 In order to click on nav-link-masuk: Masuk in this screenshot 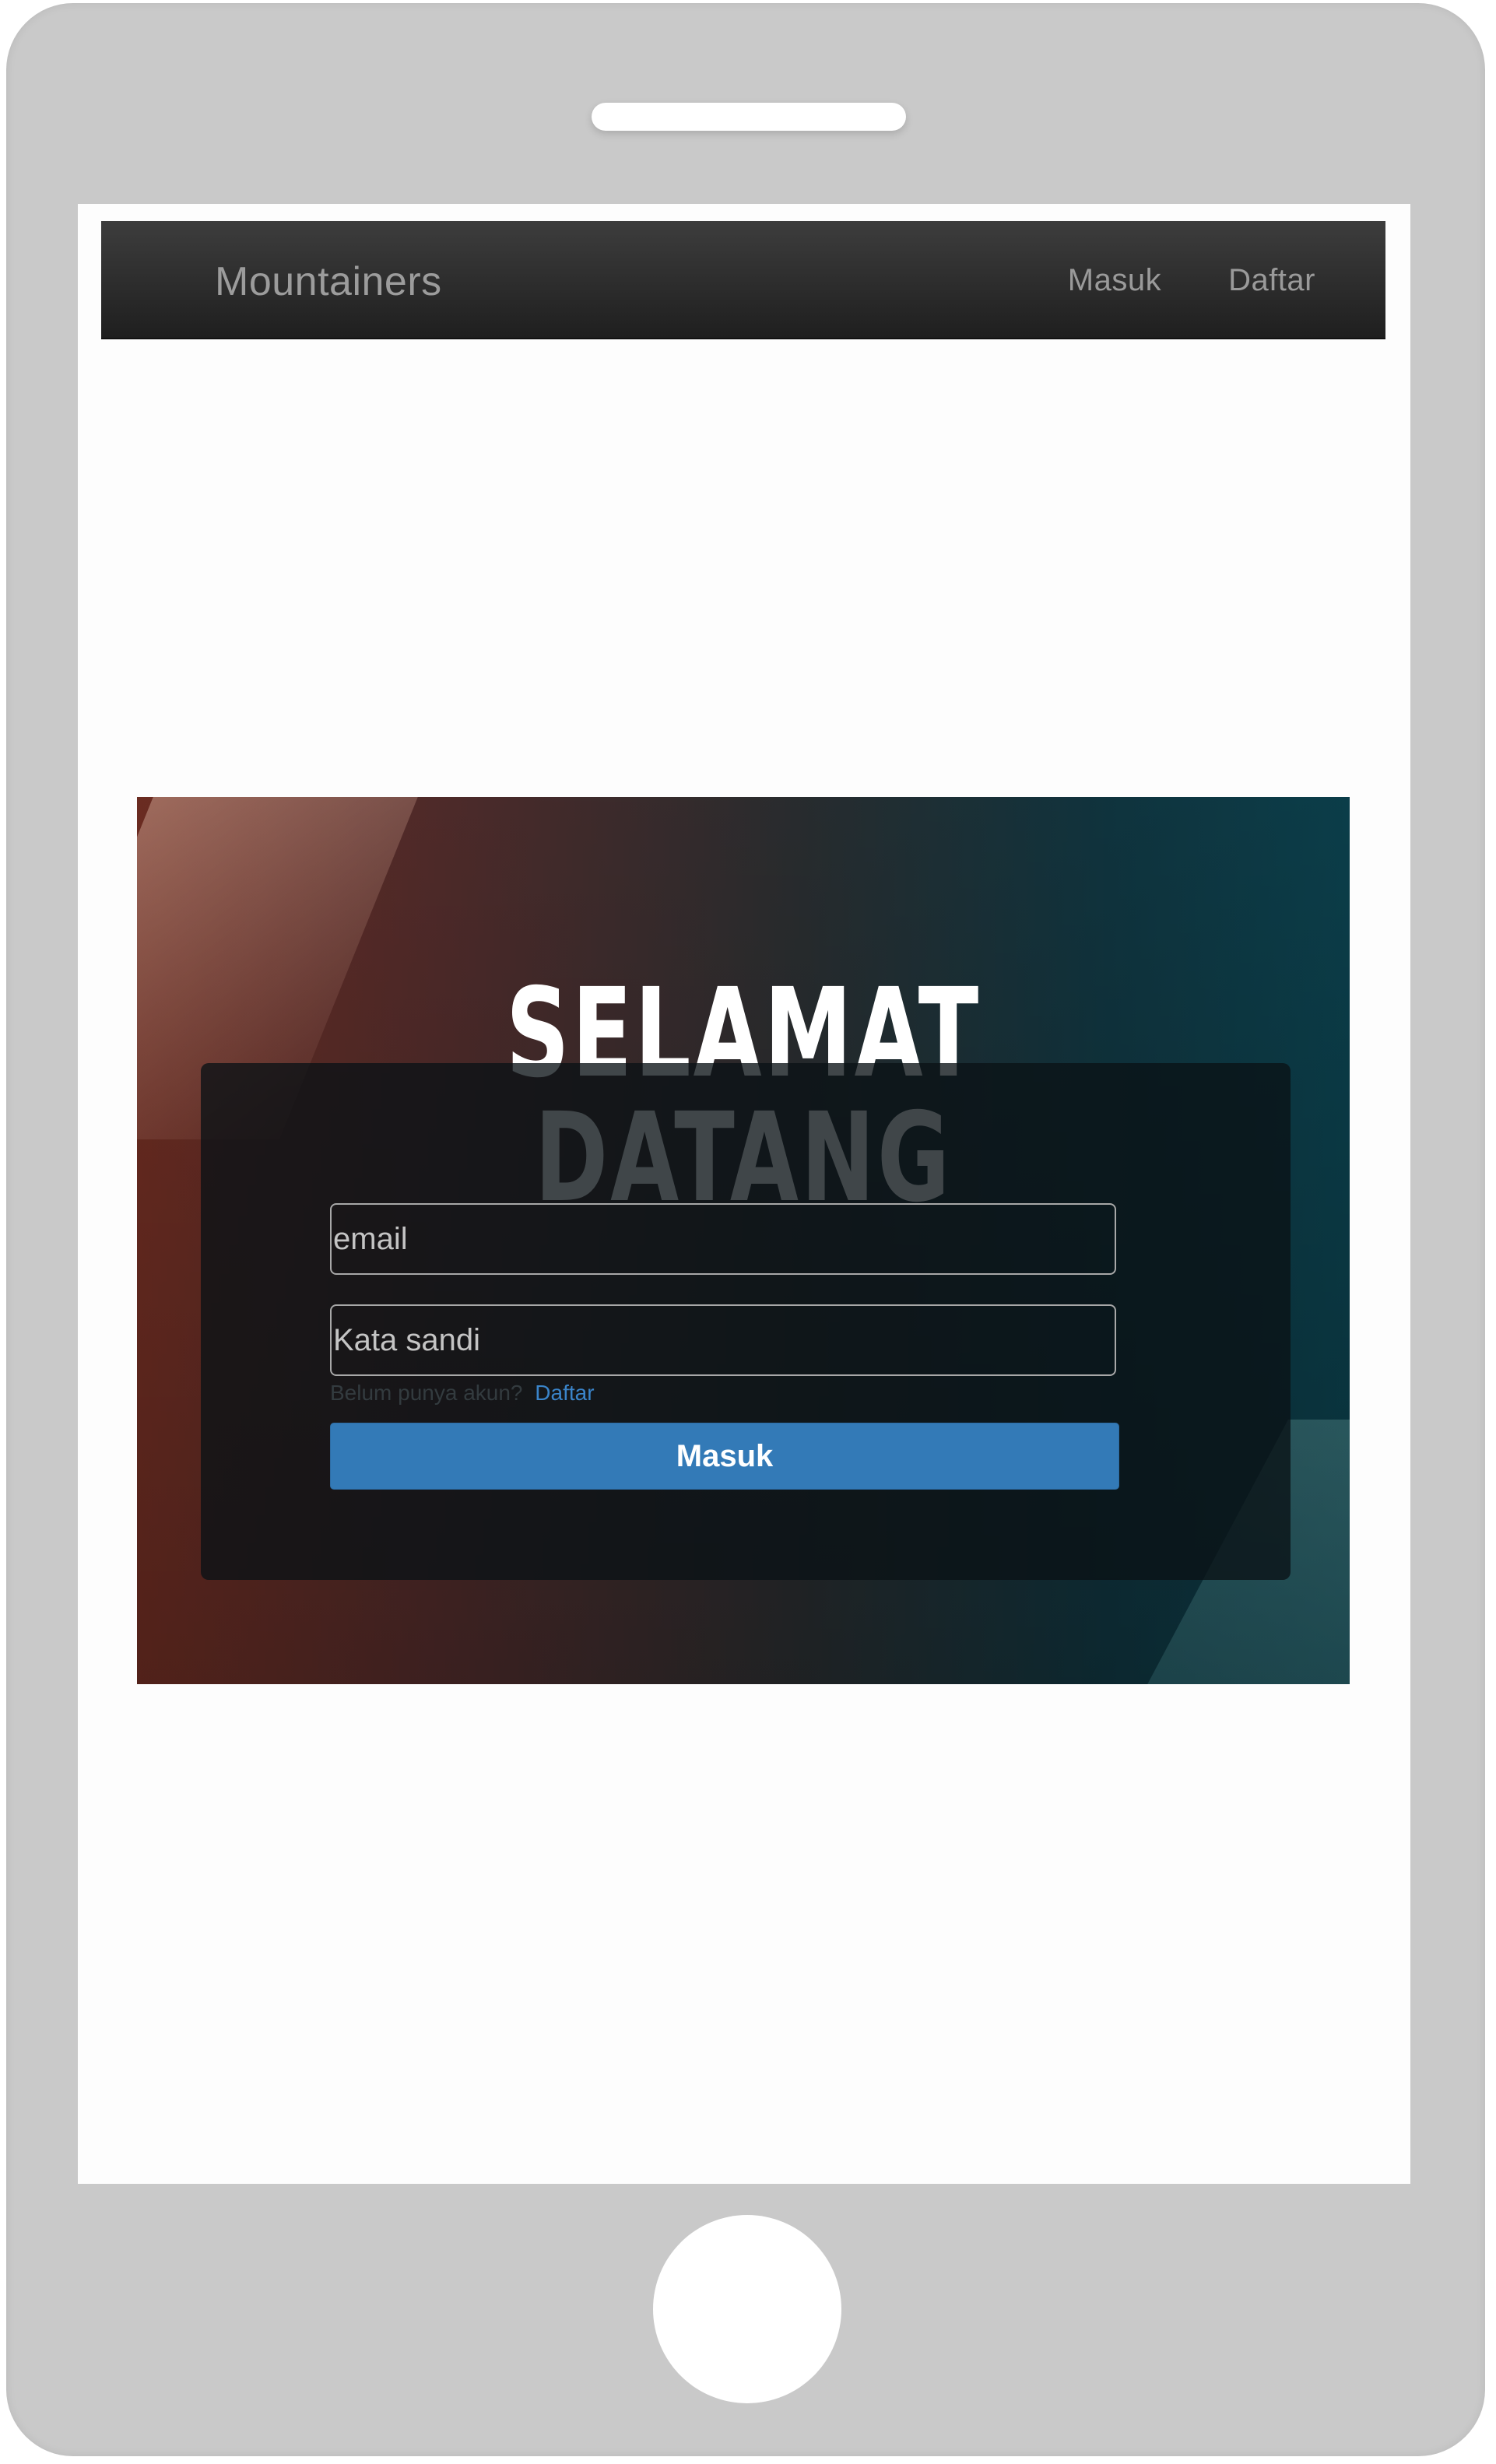, I will do `click(1114, 280)`.